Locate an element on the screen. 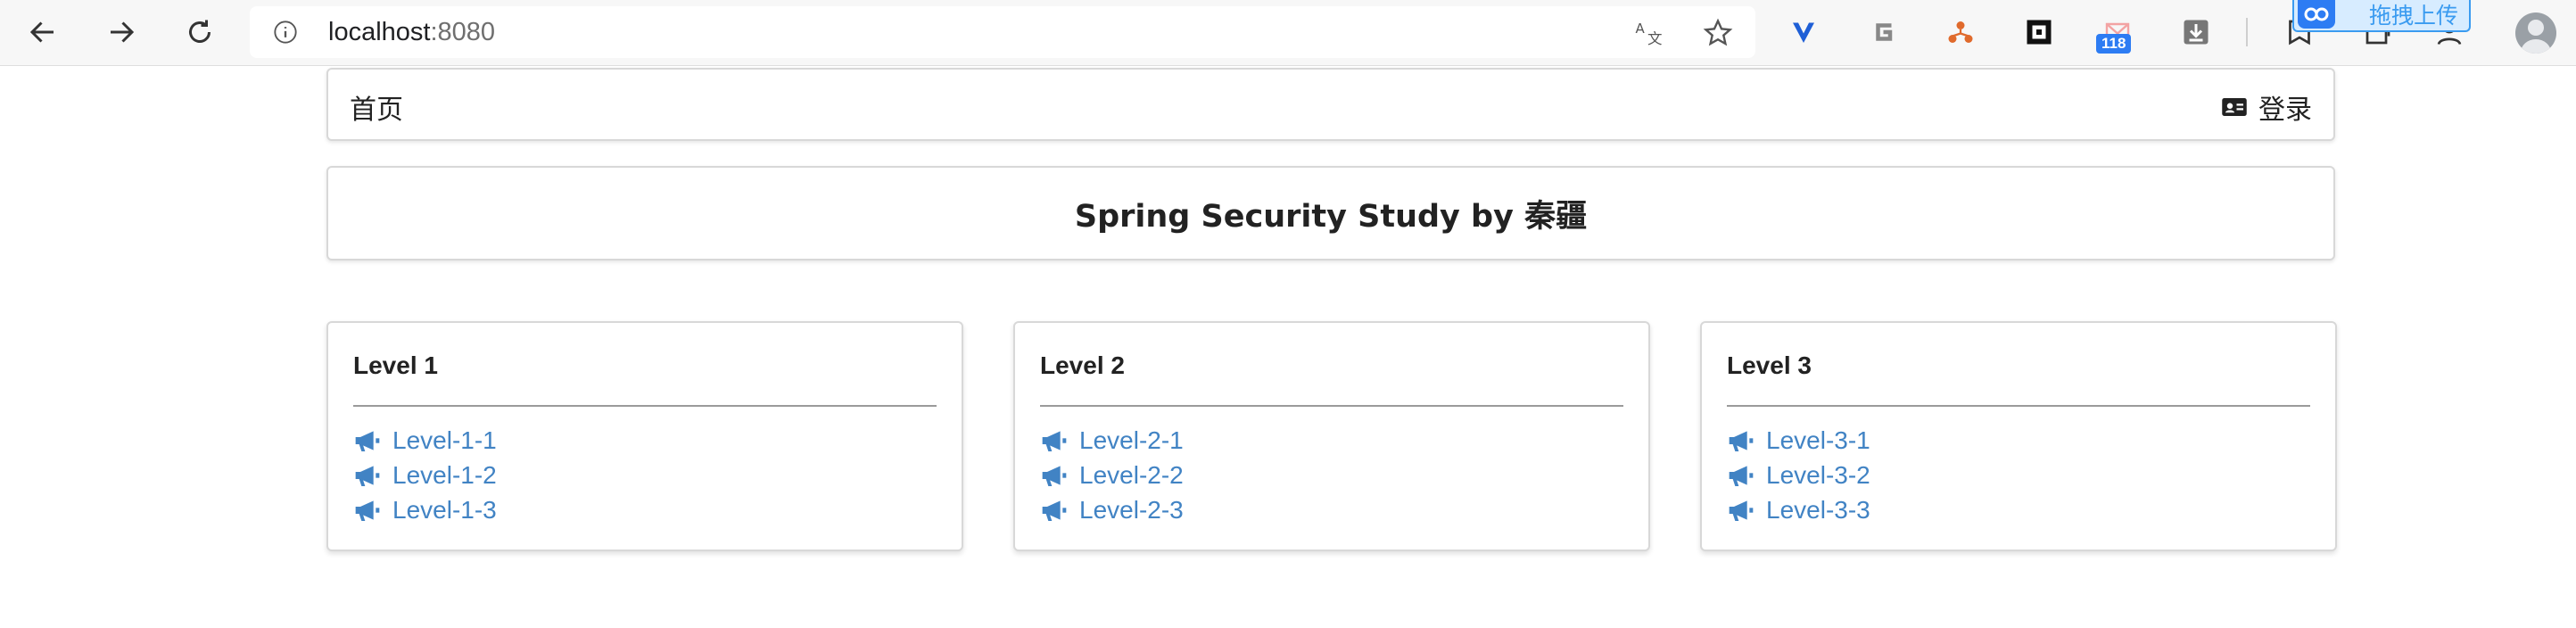 The width and height of the screenshot is (2576, 628). translate-icon: A文 is located at coordinates (1650, 33).